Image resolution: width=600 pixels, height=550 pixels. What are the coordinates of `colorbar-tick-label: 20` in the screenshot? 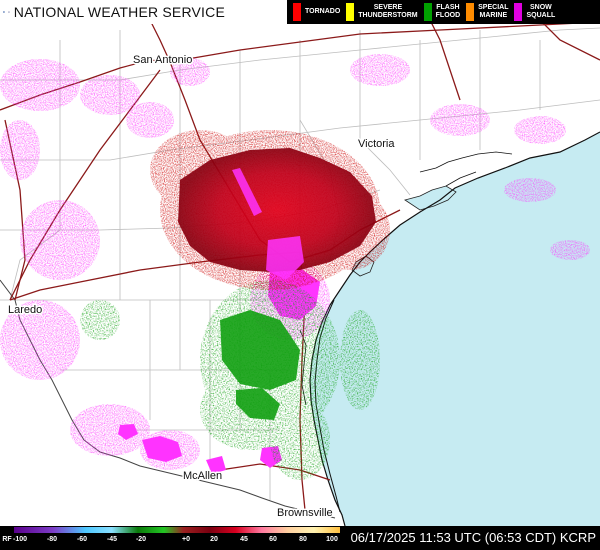 It's located at (214, 539).